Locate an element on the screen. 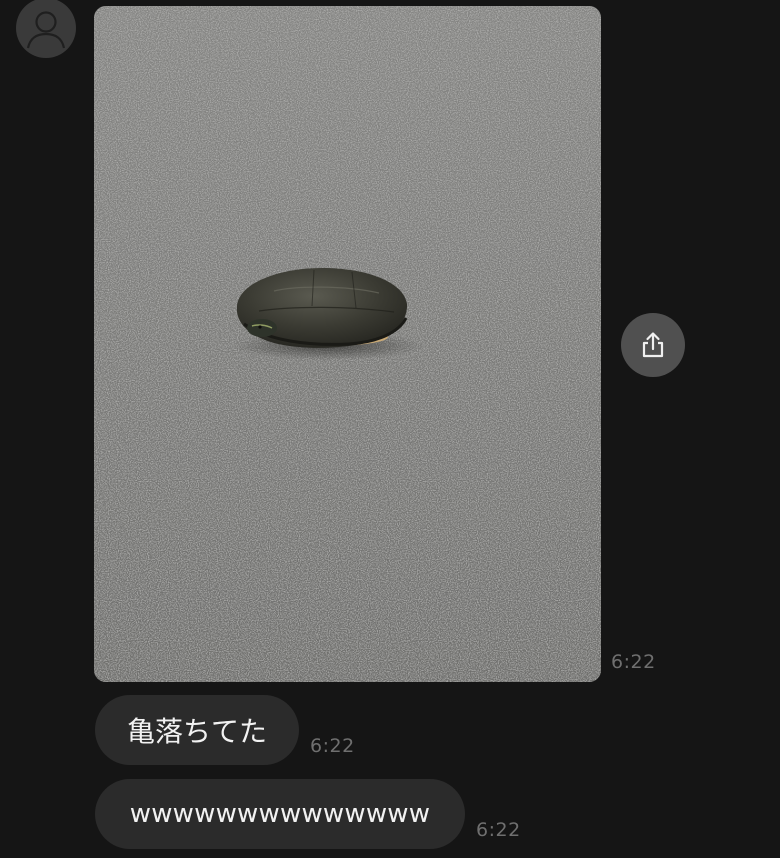  share-button is located at coordinates (653, 345).